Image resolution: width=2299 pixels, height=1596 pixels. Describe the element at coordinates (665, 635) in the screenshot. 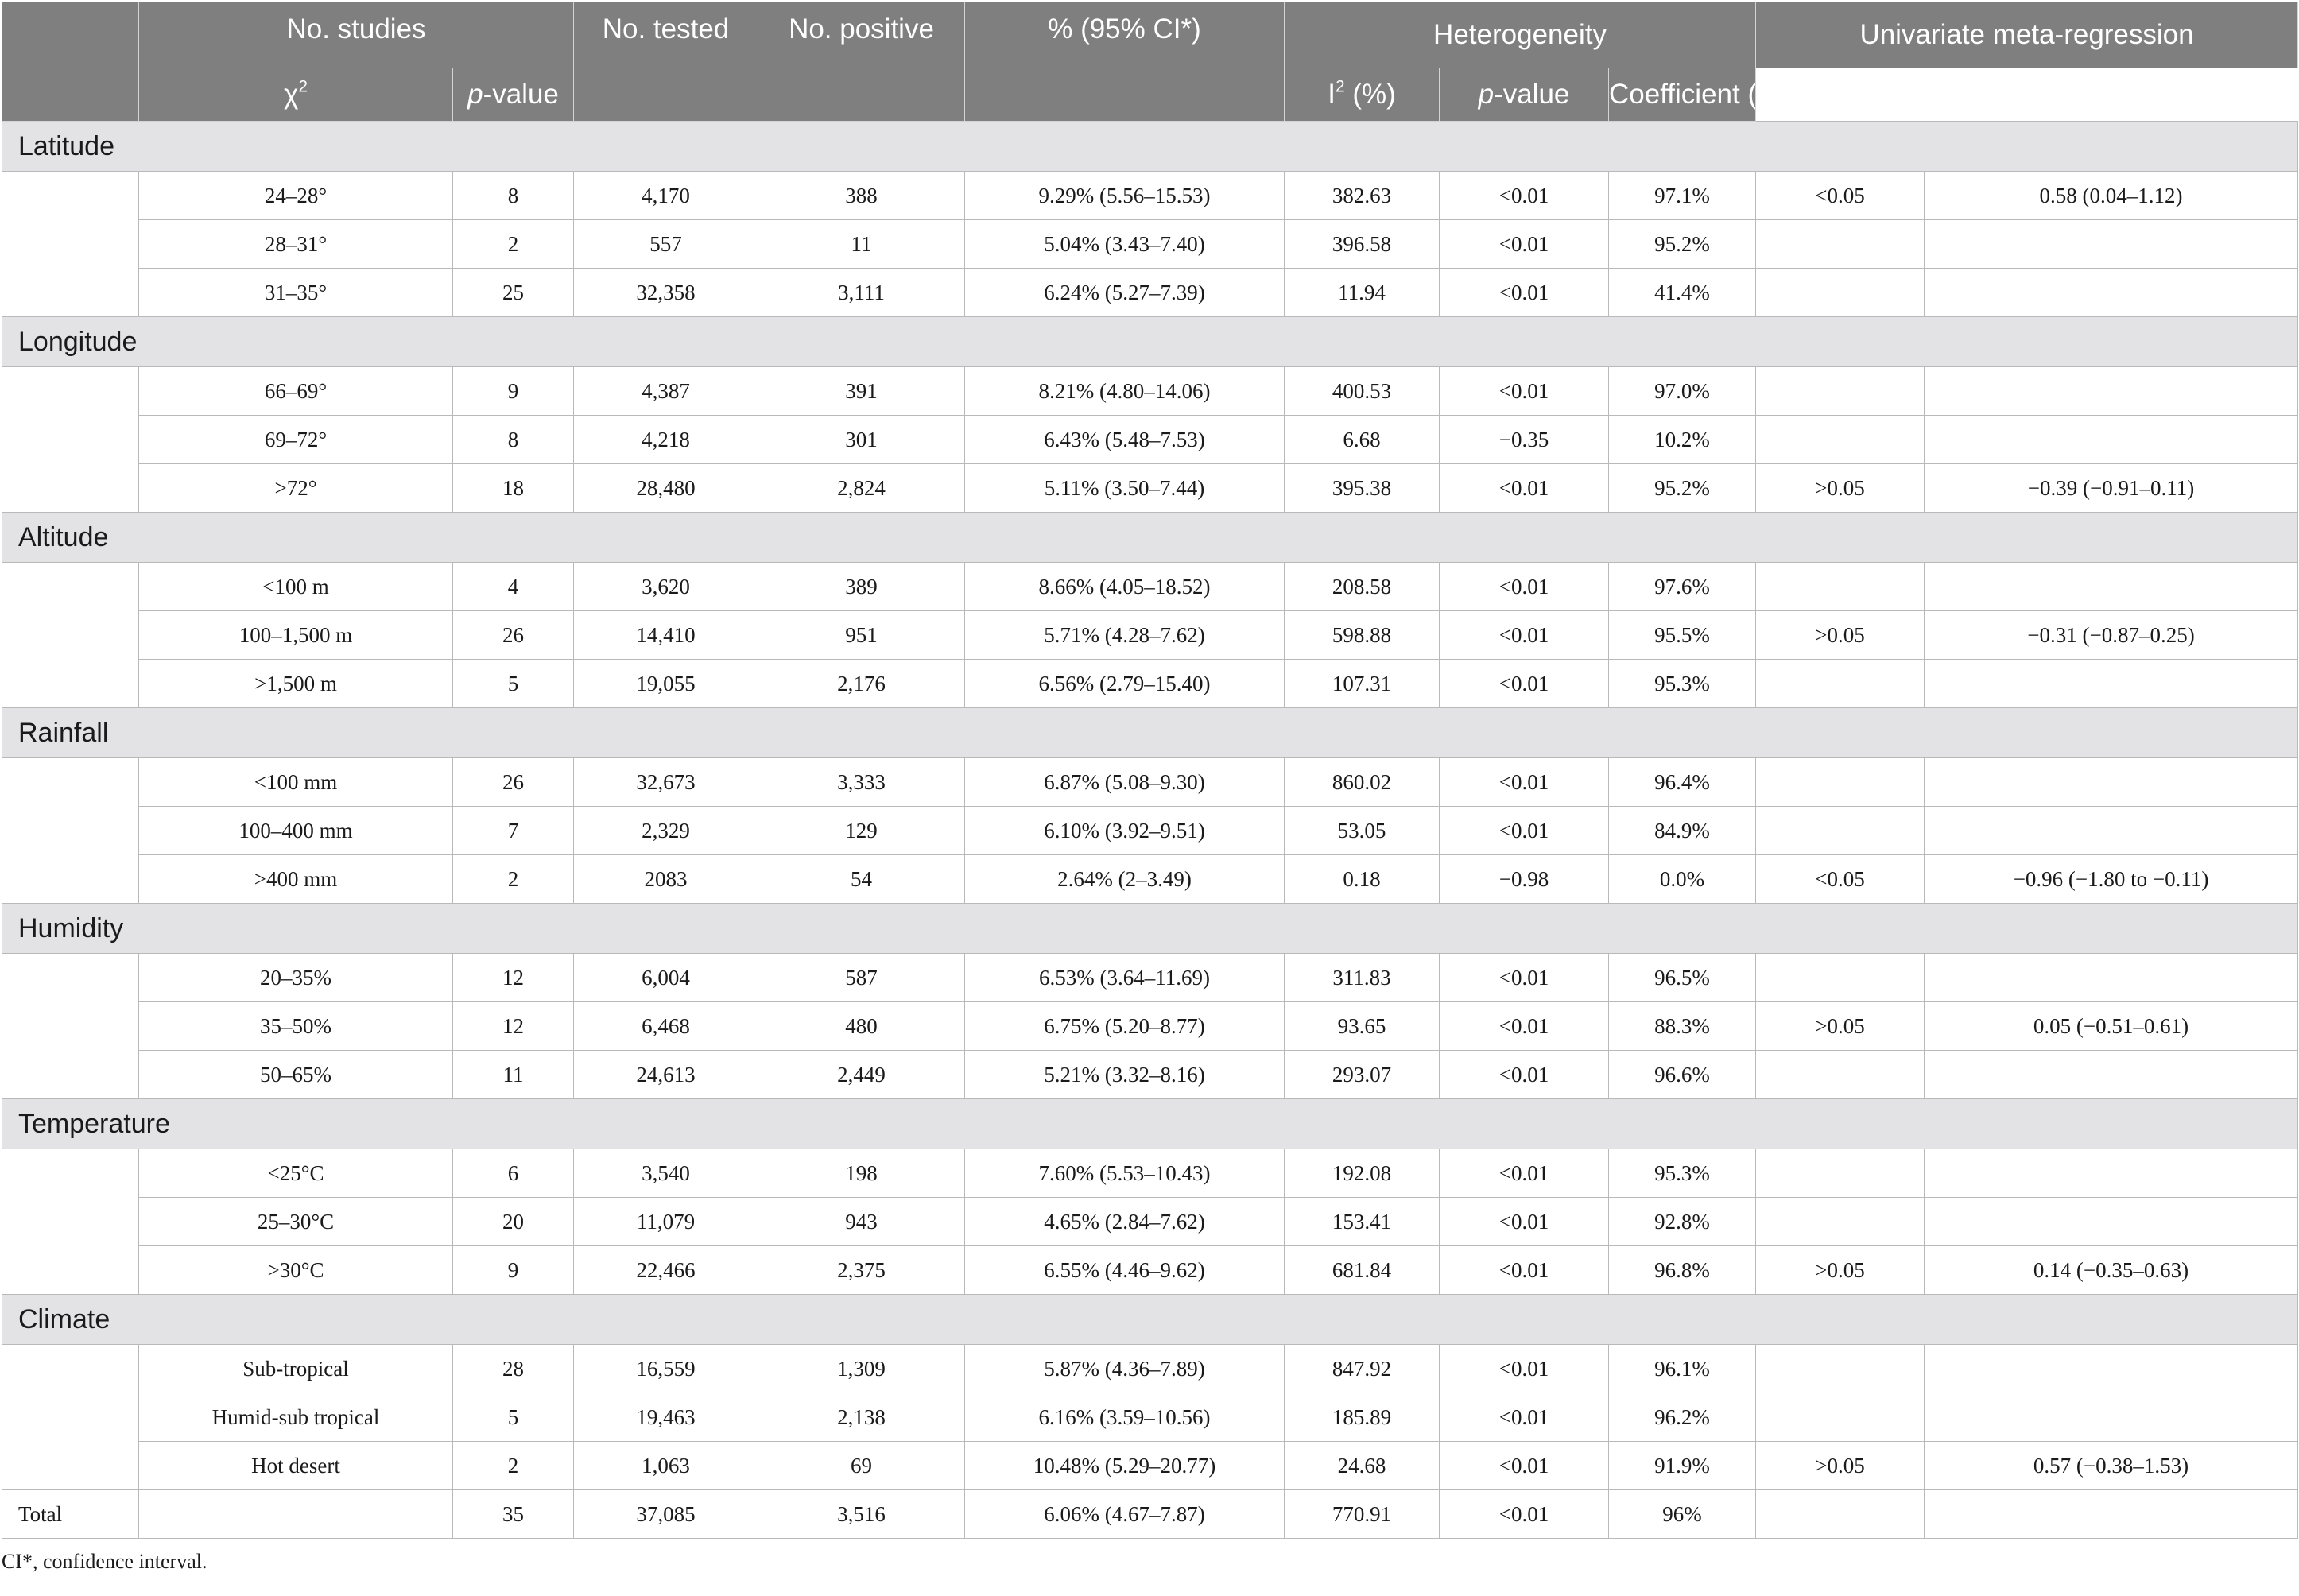

I see `cell-tested: 14,410` at that location.